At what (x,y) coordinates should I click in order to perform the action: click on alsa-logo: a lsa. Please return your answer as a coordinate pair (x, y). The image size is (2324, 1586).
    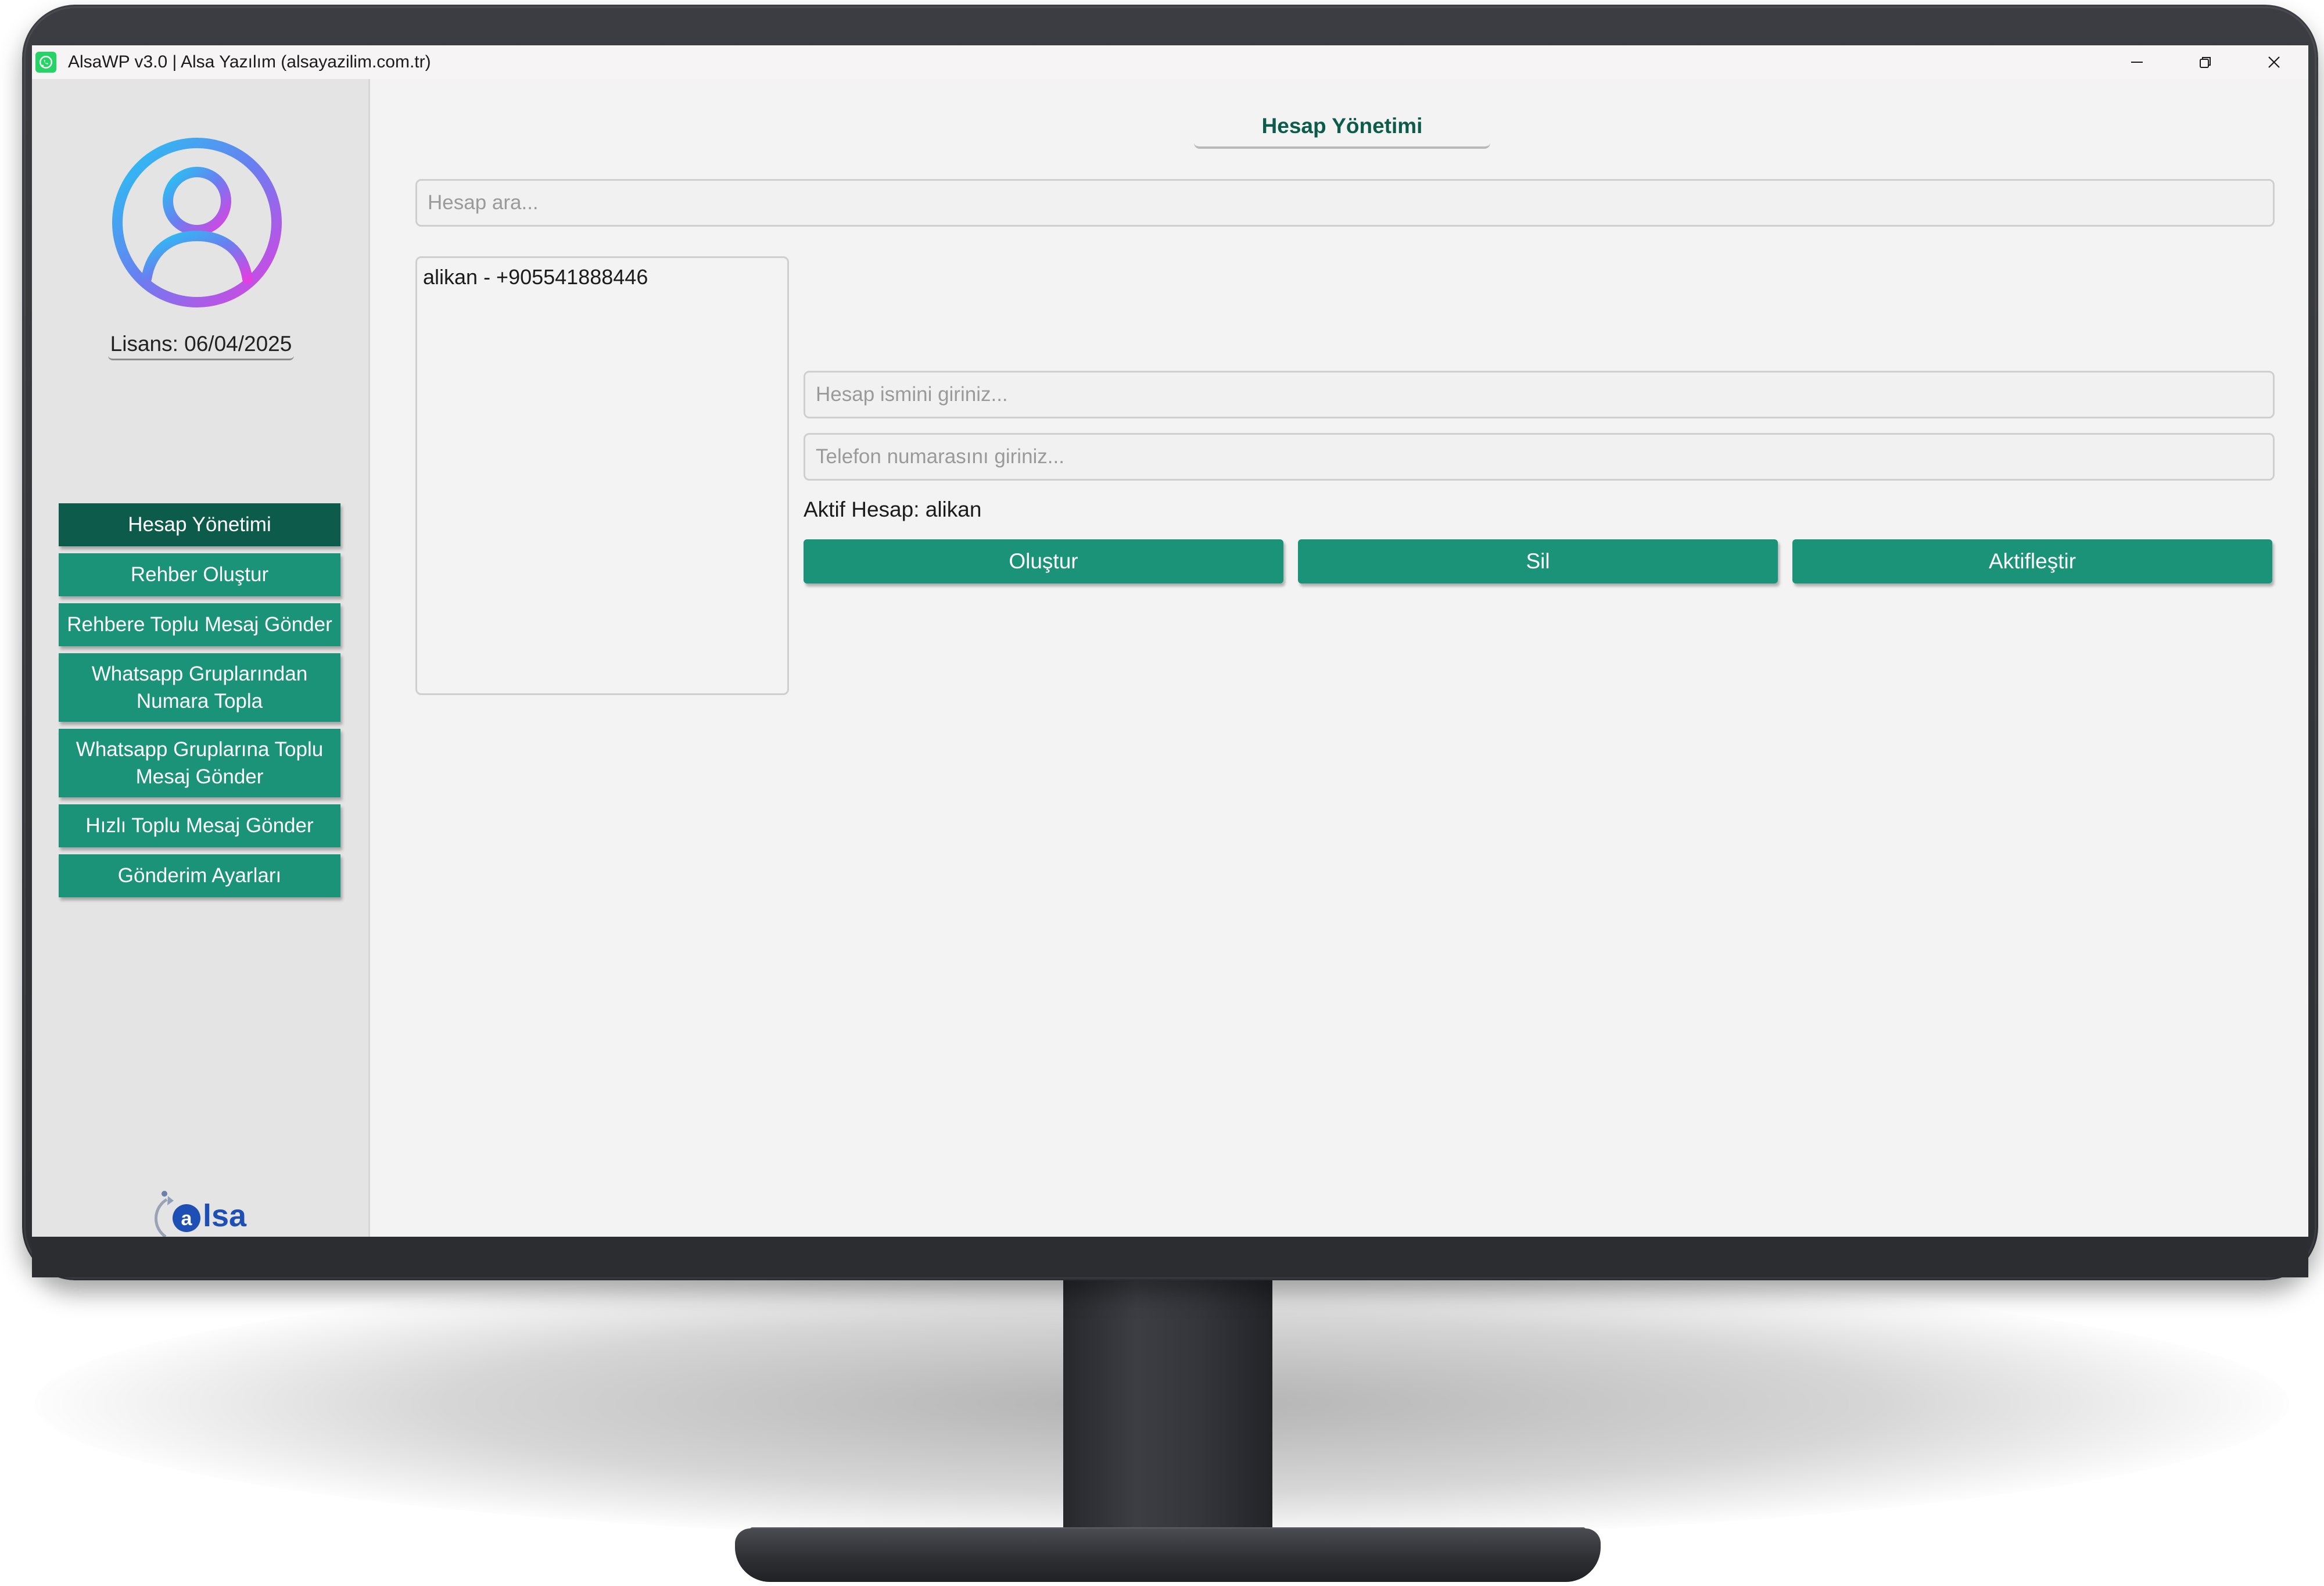
    Looking at the image, I should click on (206, 1210).